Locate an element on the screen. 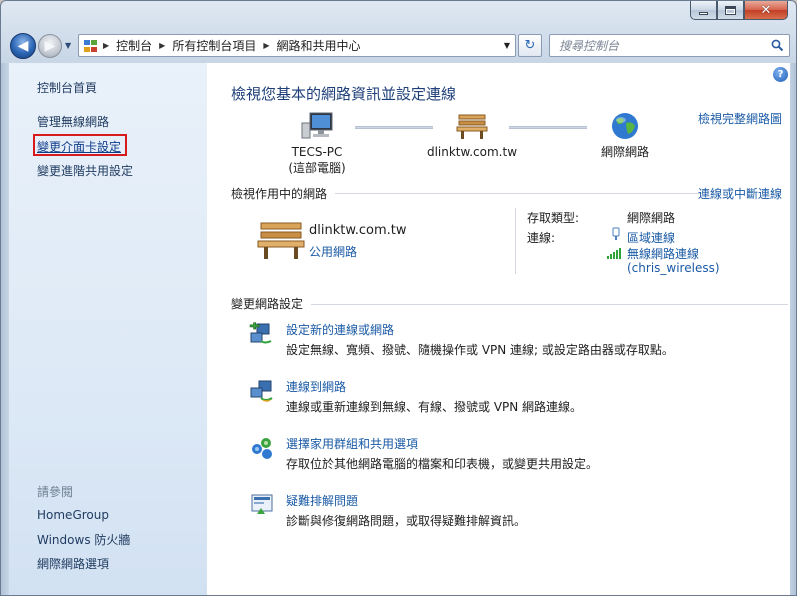 The image size is (797, 596). forward-button: ▶ is located at coordinates (50, 46).